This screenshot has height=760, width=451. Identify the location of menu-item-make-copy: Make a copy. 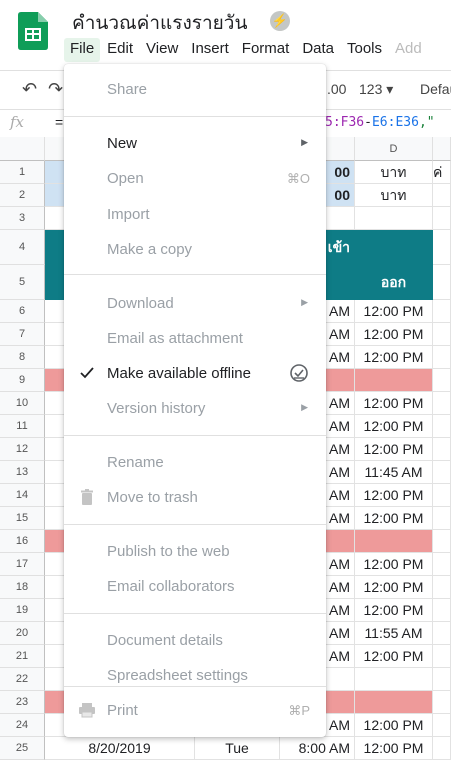
(195, 249).